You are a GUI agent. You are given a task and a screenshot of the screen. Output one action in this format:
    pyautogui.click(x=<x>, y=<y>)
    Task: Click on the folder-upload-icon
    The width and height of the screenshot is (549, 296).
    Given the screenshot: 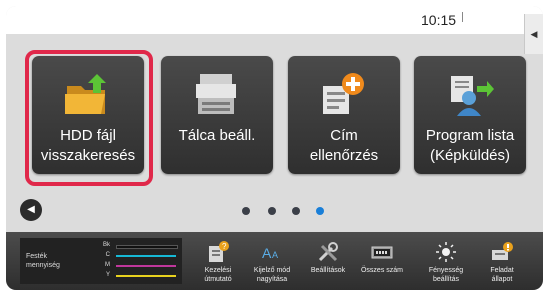 What is the action you would take?
    pyautogui.click(x=85, y=94)
    